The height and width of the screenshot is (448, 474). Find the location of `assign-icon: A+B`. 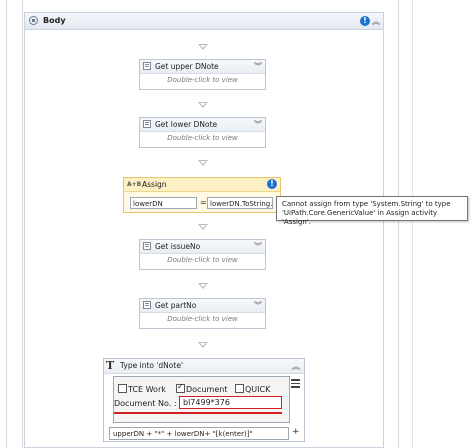

assign-icon: A+B is located at coordinates (134, 184).